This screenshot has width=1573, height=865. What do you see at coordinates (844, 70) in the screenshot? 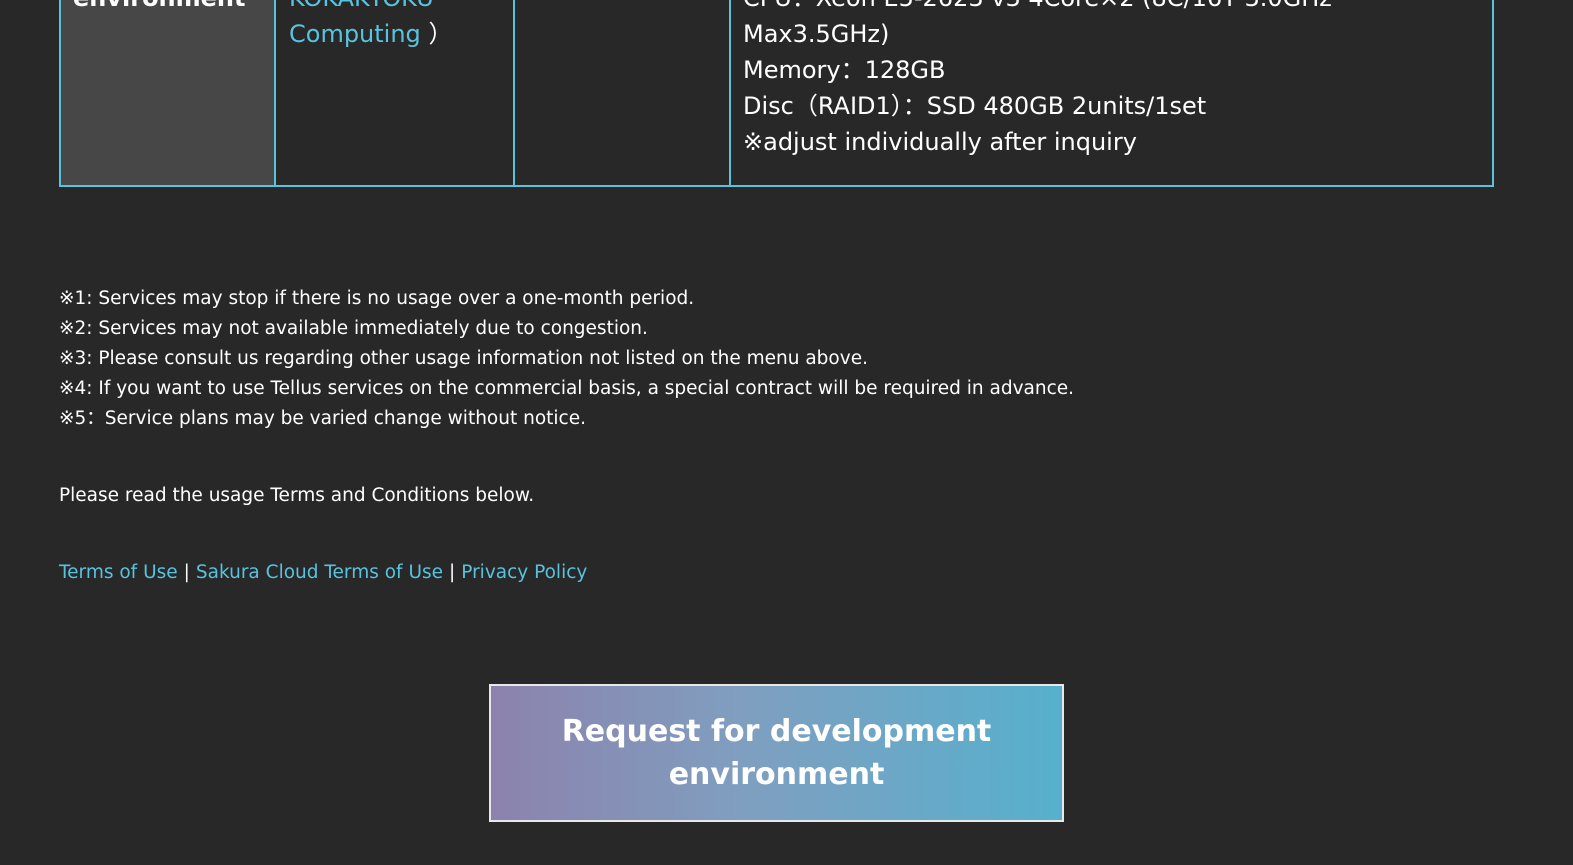
I see `spec-memory: Memory：128GB` at bounding box center [844, 70].